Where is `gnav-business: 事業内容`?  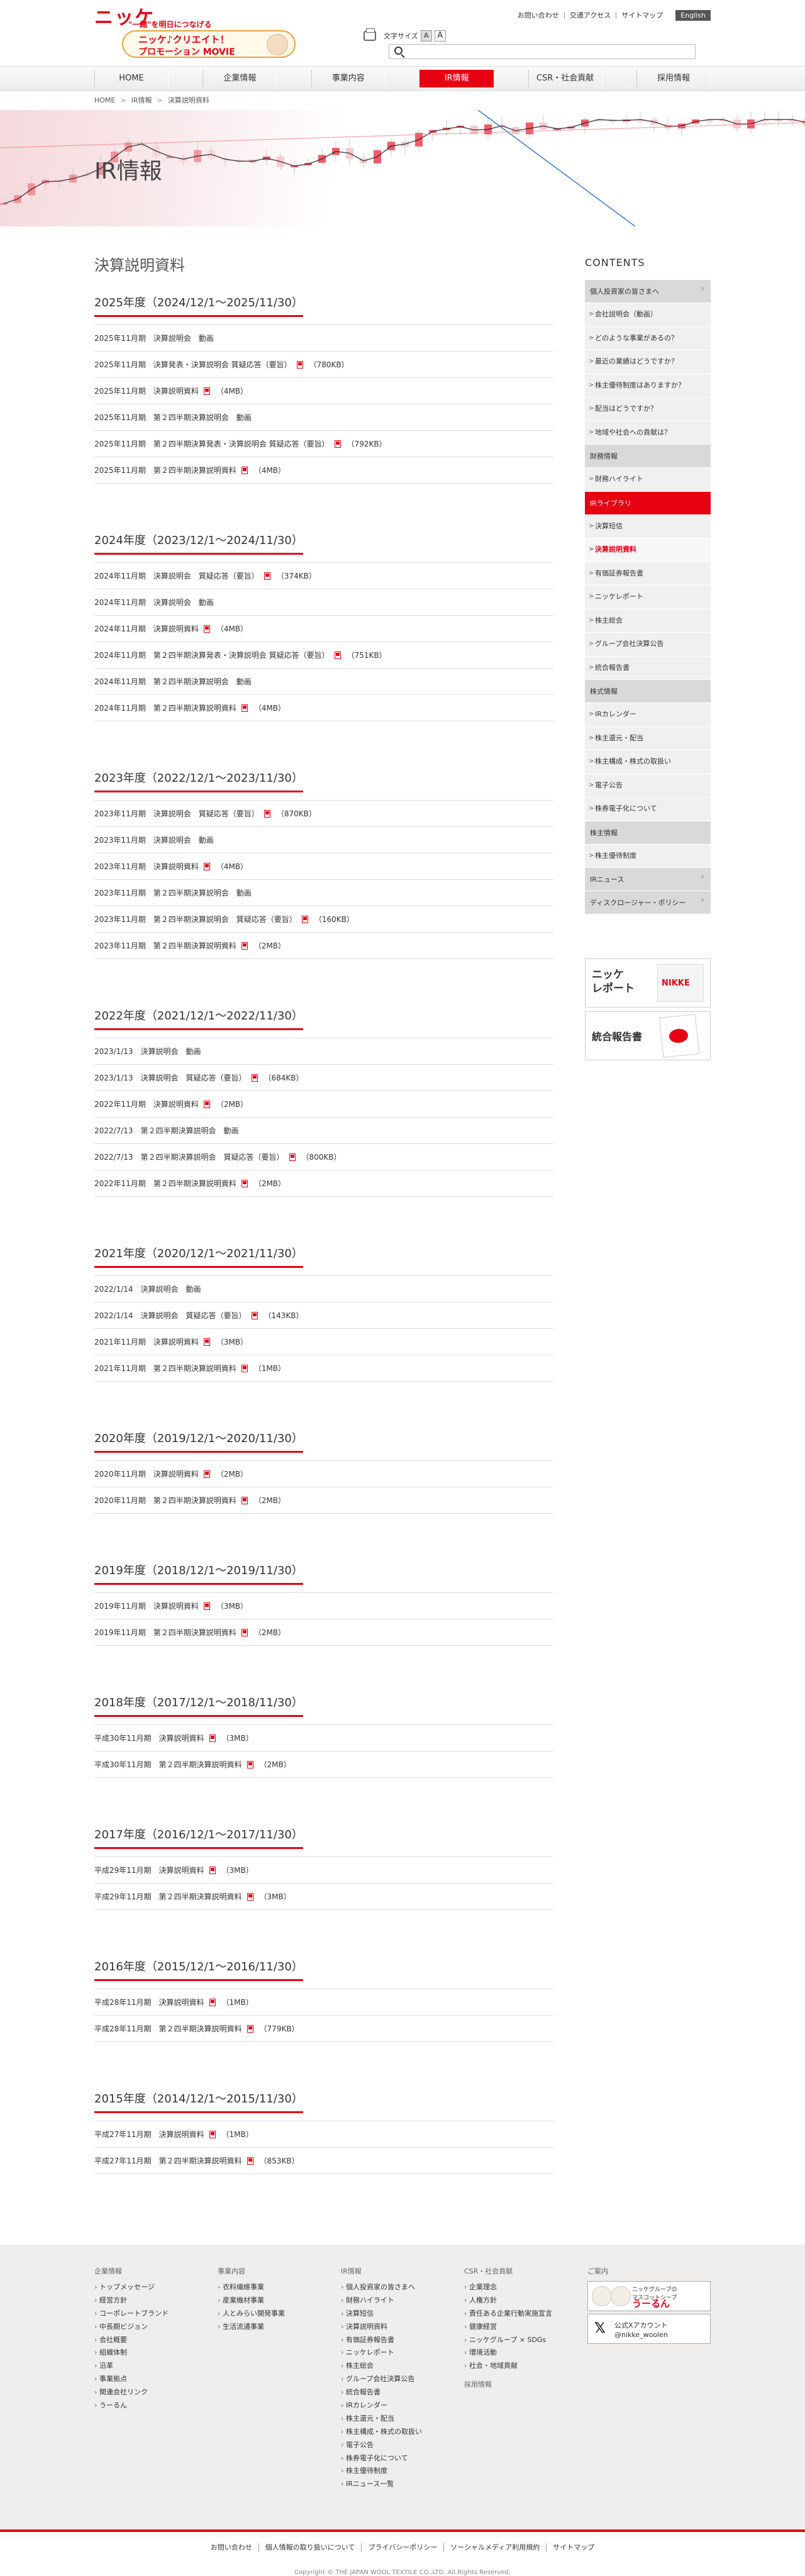 gnav-business: 事業内容 is located at coordinates (348, 78).